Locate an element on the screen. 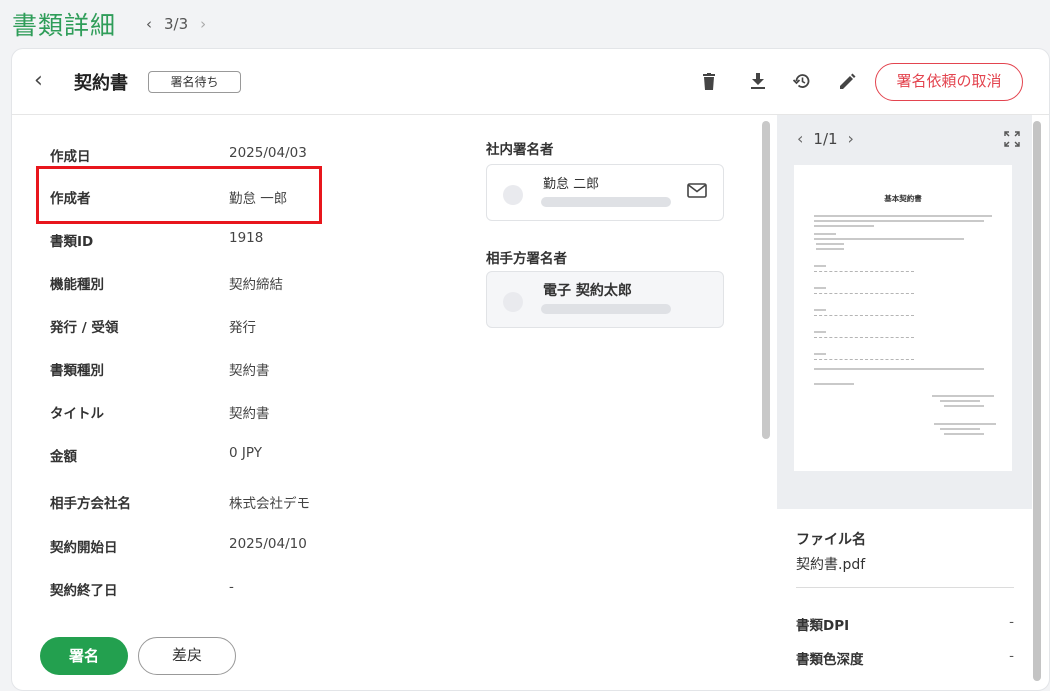  prev-document-icon: ‹ is located at coordinates (149, 24).